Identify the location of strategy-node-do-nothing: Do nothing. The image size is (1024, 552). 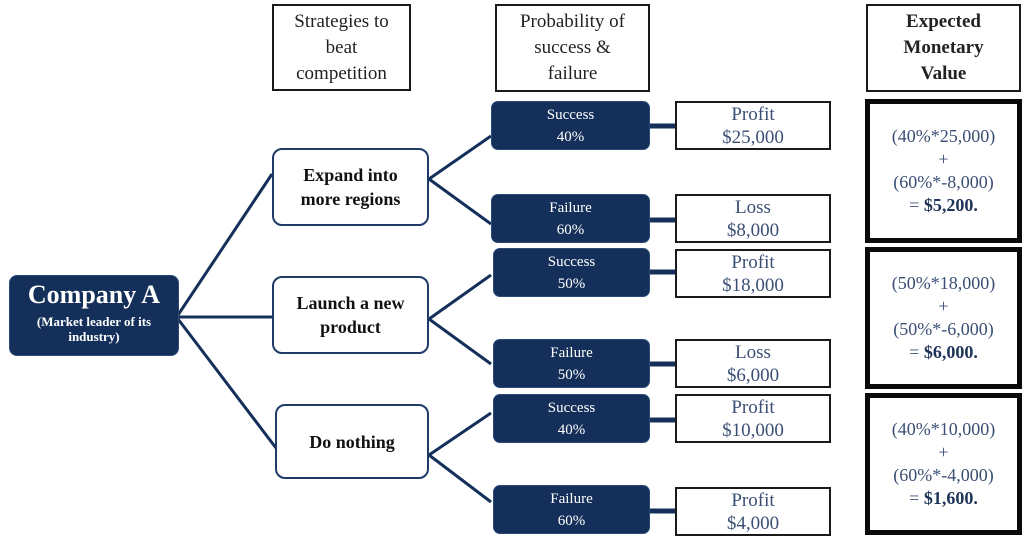
(352, 441).